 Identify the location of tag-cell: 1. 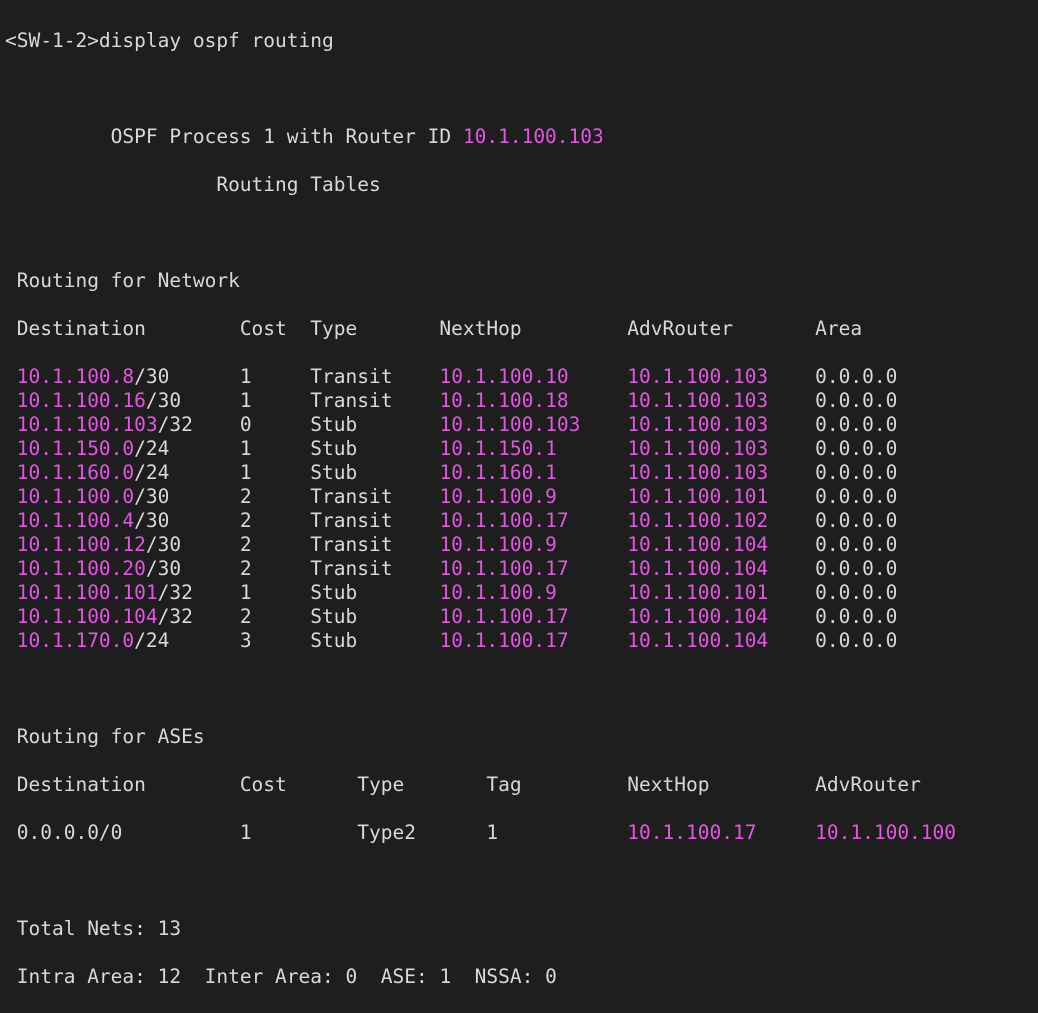
(492, 832).